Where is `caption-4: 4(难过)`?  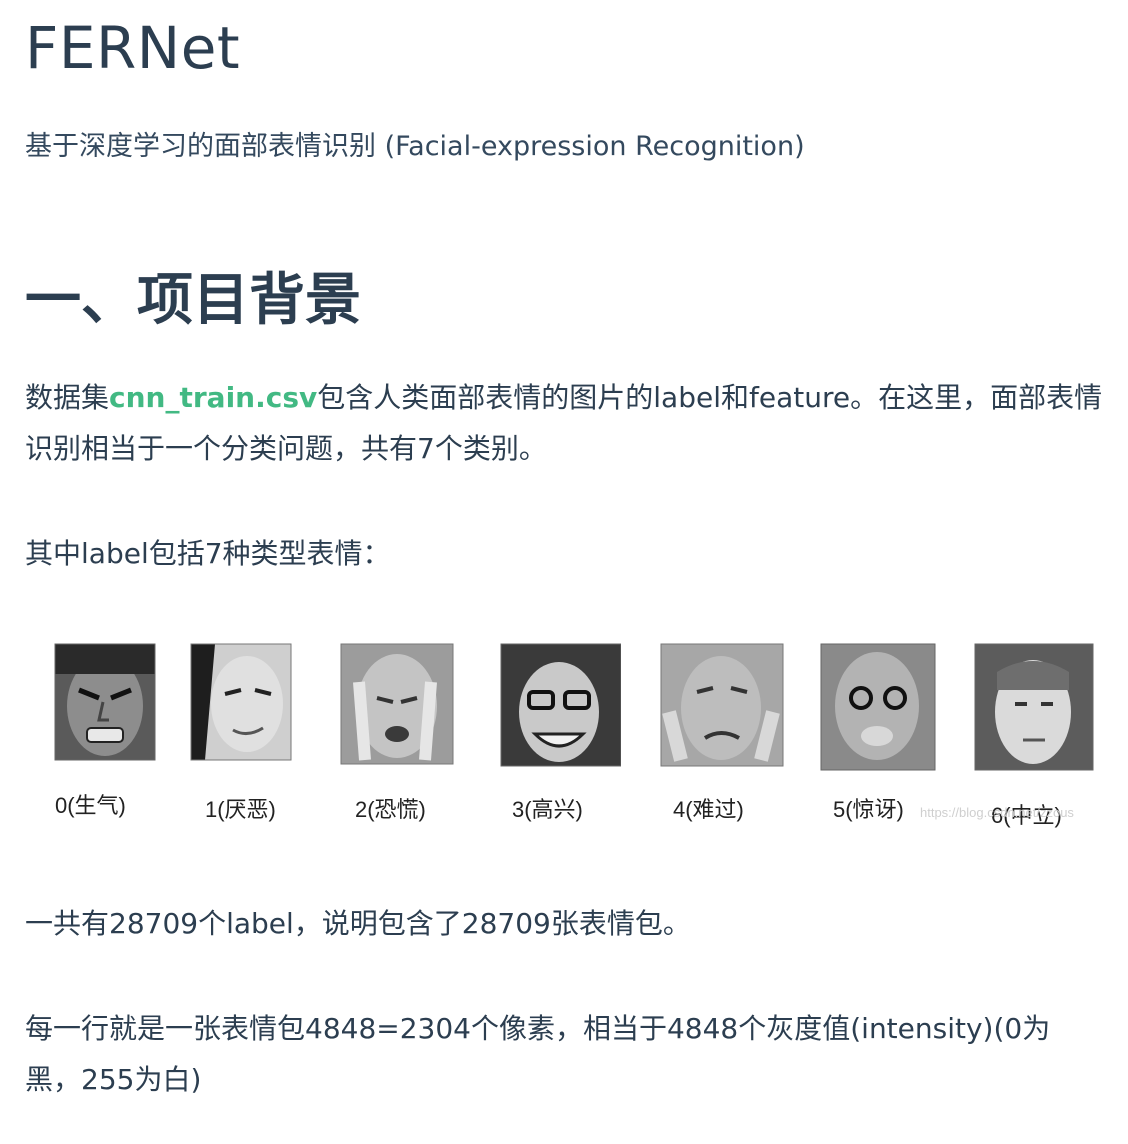 caption-4: 4(难过) is located at coordinates (708, 809).